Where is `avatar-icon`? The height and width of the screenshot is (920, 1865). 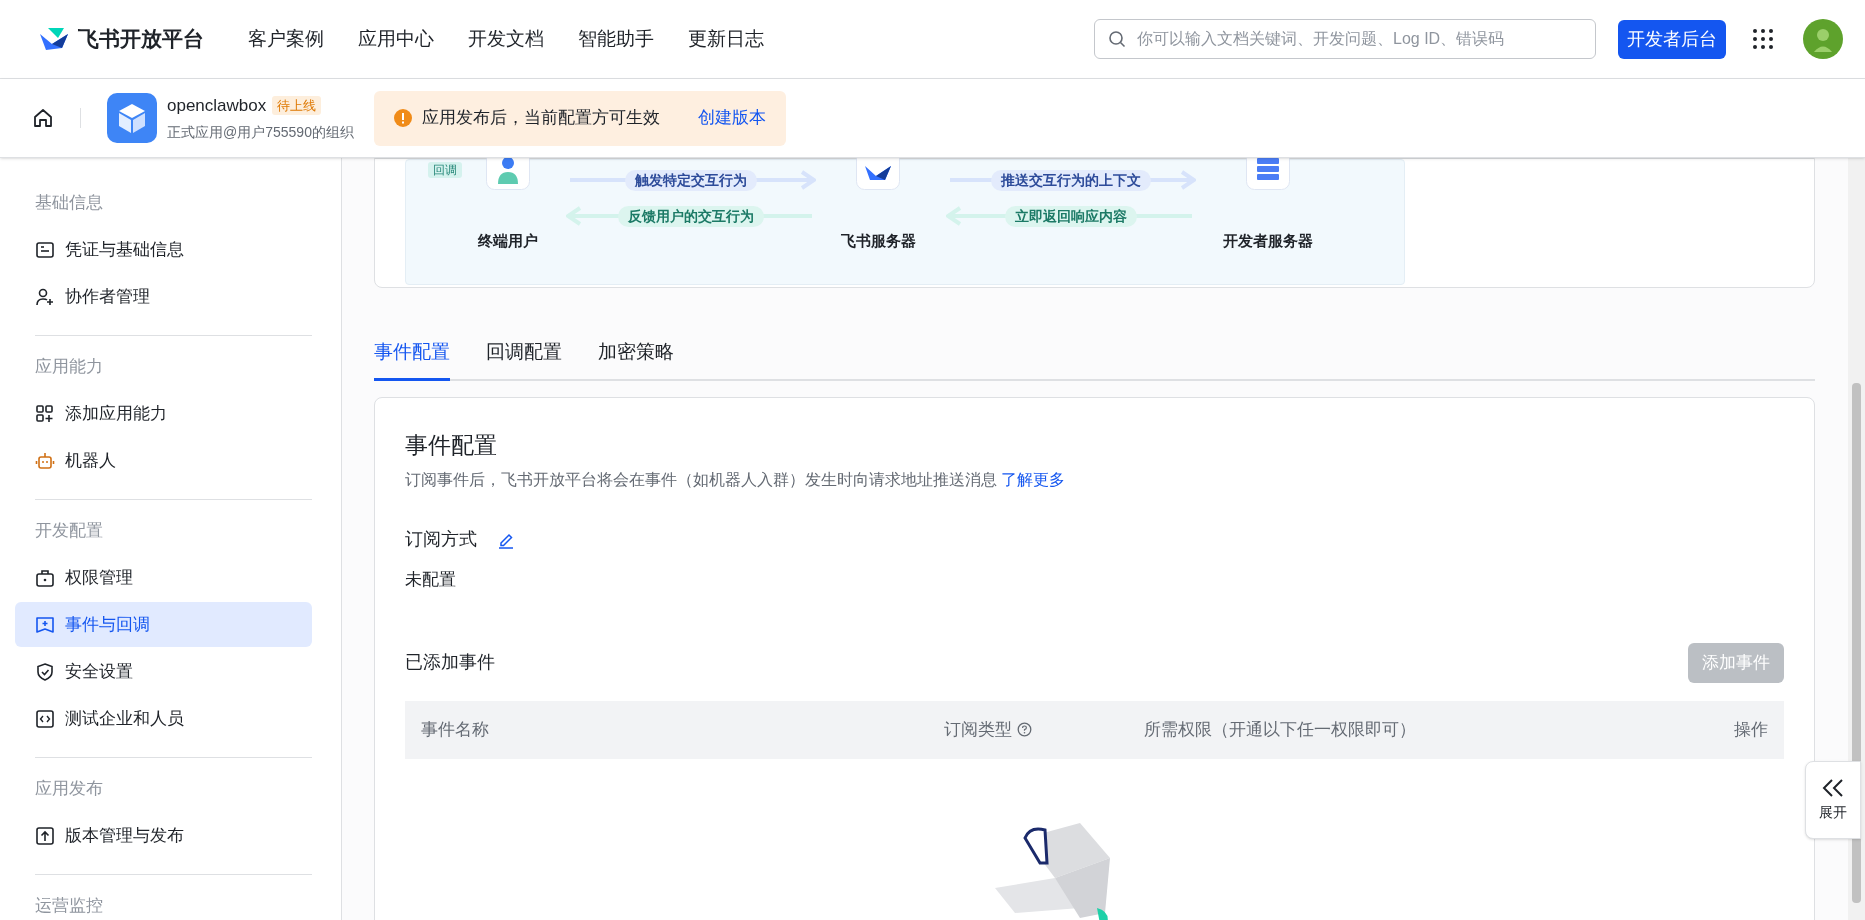 avatar-icon is located at coordinates (1823, 39).